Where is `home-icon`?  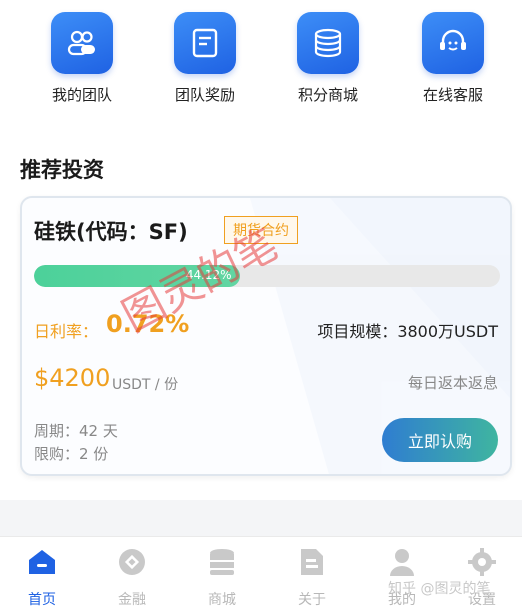
home-icon is located at coordinates (42, 562).